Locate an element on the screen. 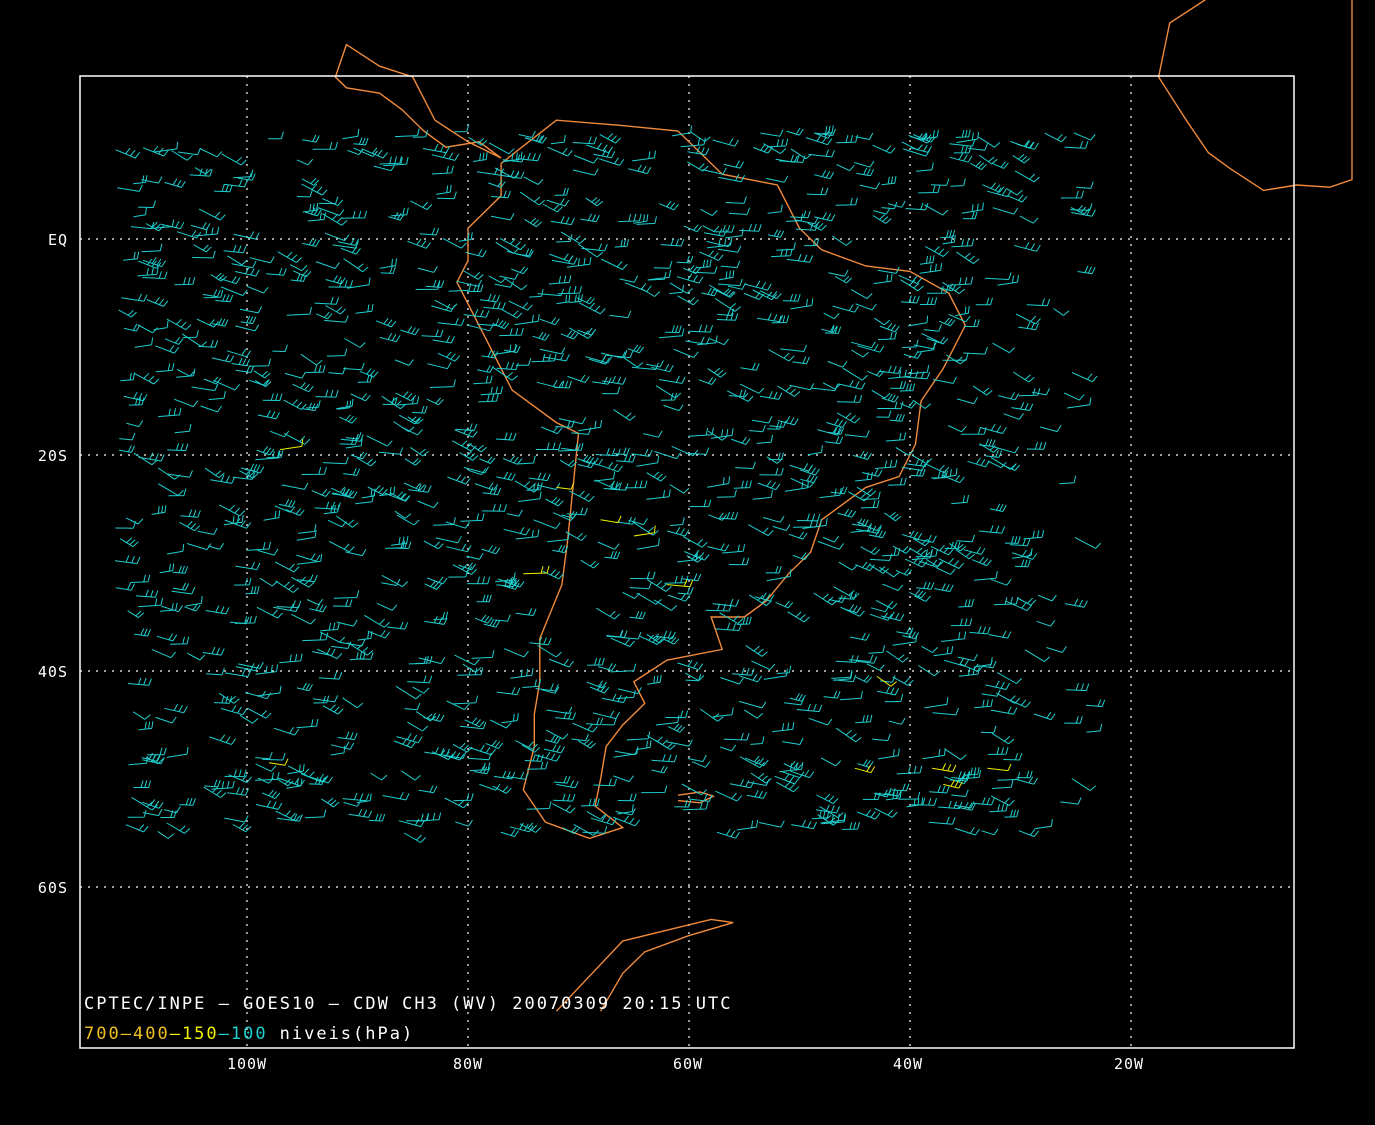 This screenshot has width=1375, height=1125. lat-label-60s: 60S is located at coordinates (53, 888).